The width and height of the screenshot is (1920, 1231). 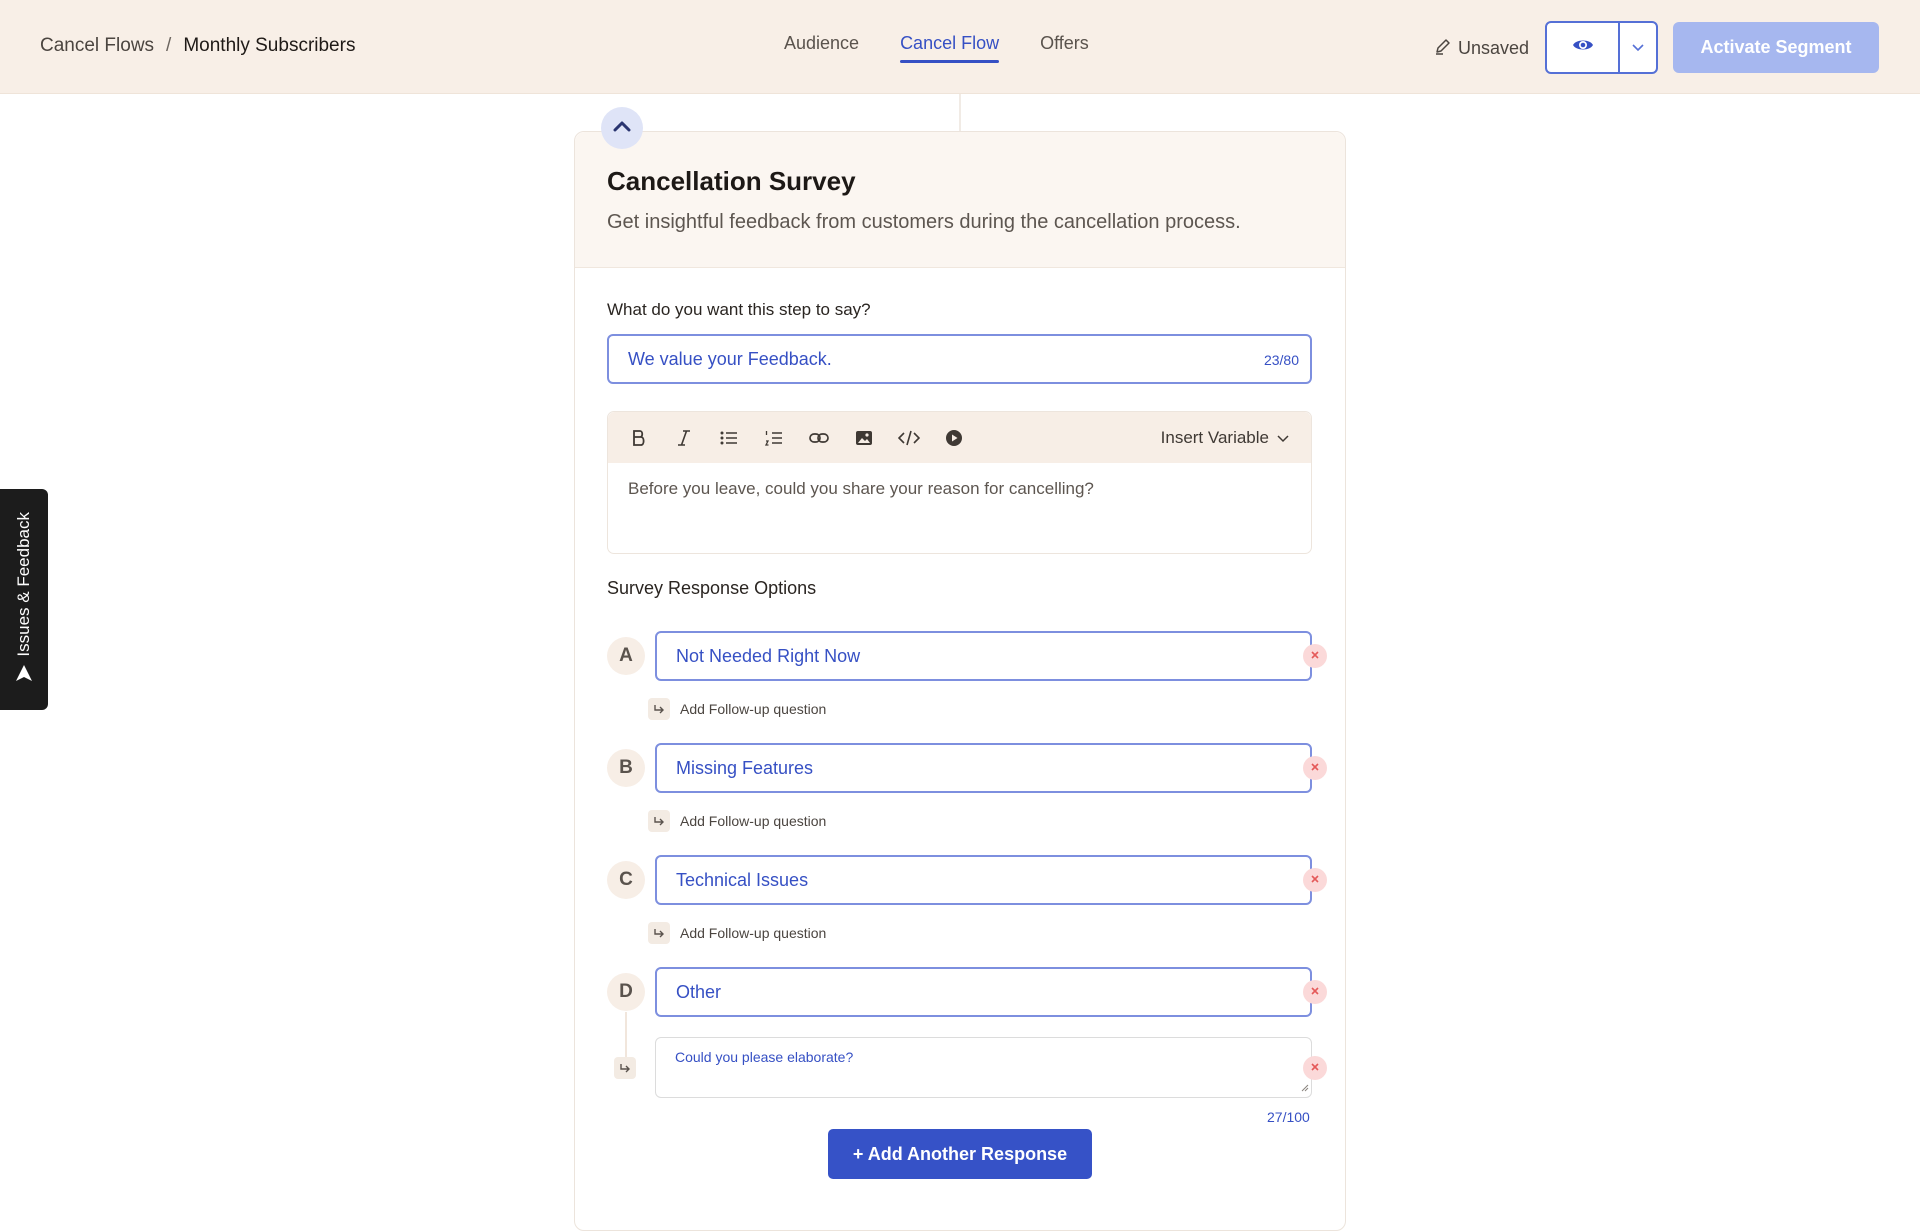 What do you see at coordinates (626, 1035) in the screenshot?
I see `followup-connector-line` at bounding box center [626, 1035].